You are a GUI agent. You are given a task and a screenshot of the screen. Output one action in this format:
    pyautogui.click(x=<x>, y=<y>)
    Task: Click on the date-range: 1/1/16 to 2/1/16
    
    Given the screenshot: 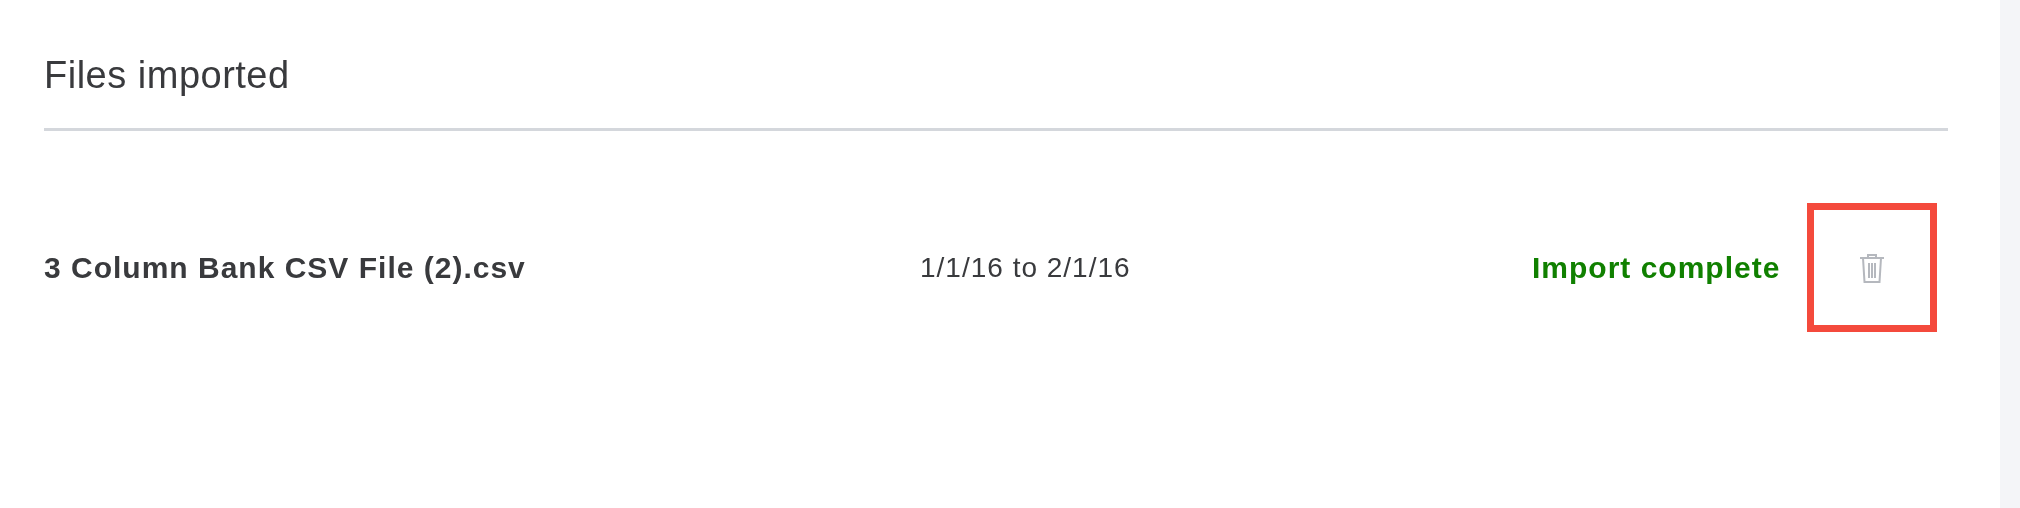 What is the action you would take?
    pyautogui.click(x=1025, y=267)
    